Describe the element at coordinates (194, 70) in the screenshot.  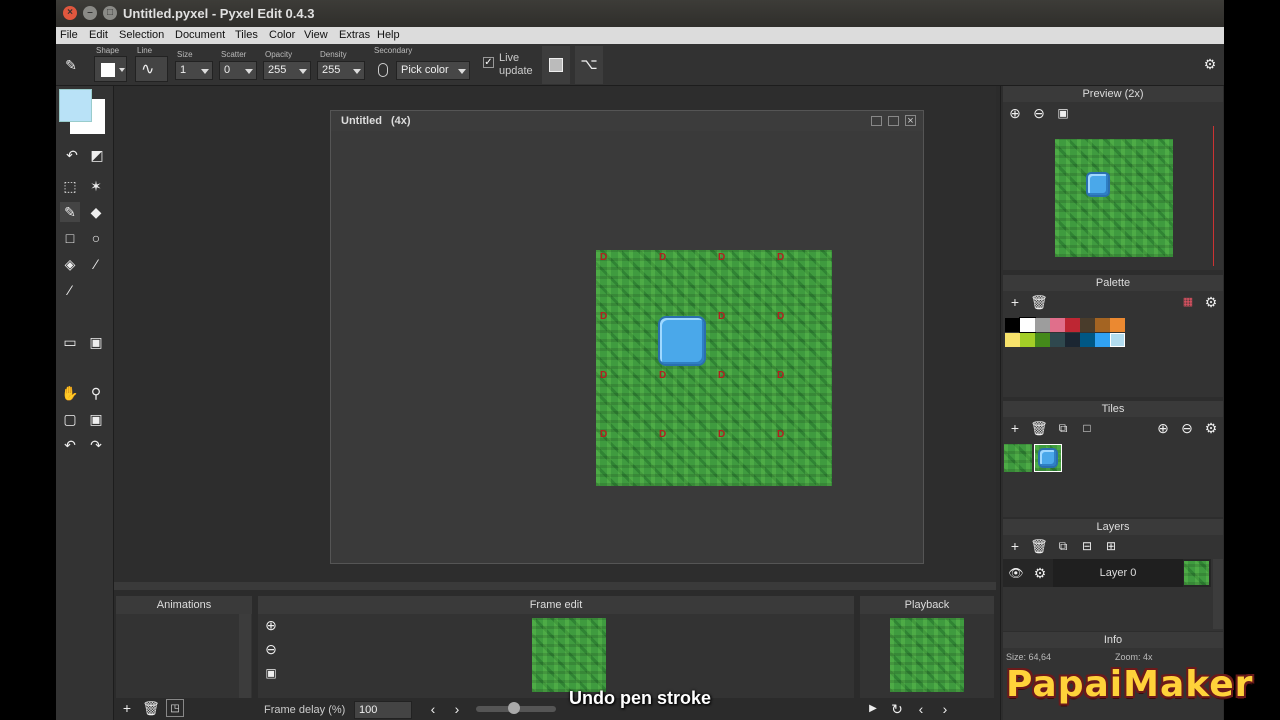
I see `size-dropdown: 1` at that location.